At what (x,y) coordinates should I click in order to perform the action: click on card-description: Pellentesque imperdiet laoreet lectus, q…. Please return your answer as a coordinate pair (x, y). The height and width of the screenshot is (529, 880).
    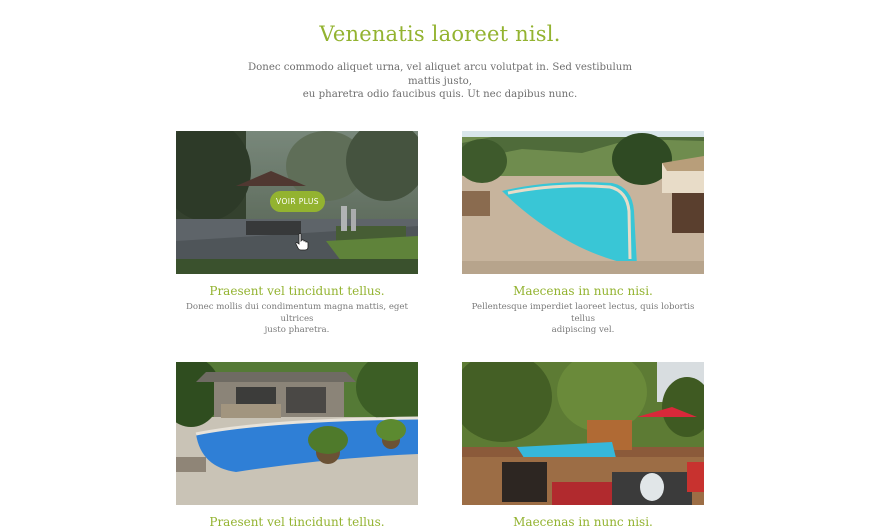
    Looking at the image, I should click on (583, 319).